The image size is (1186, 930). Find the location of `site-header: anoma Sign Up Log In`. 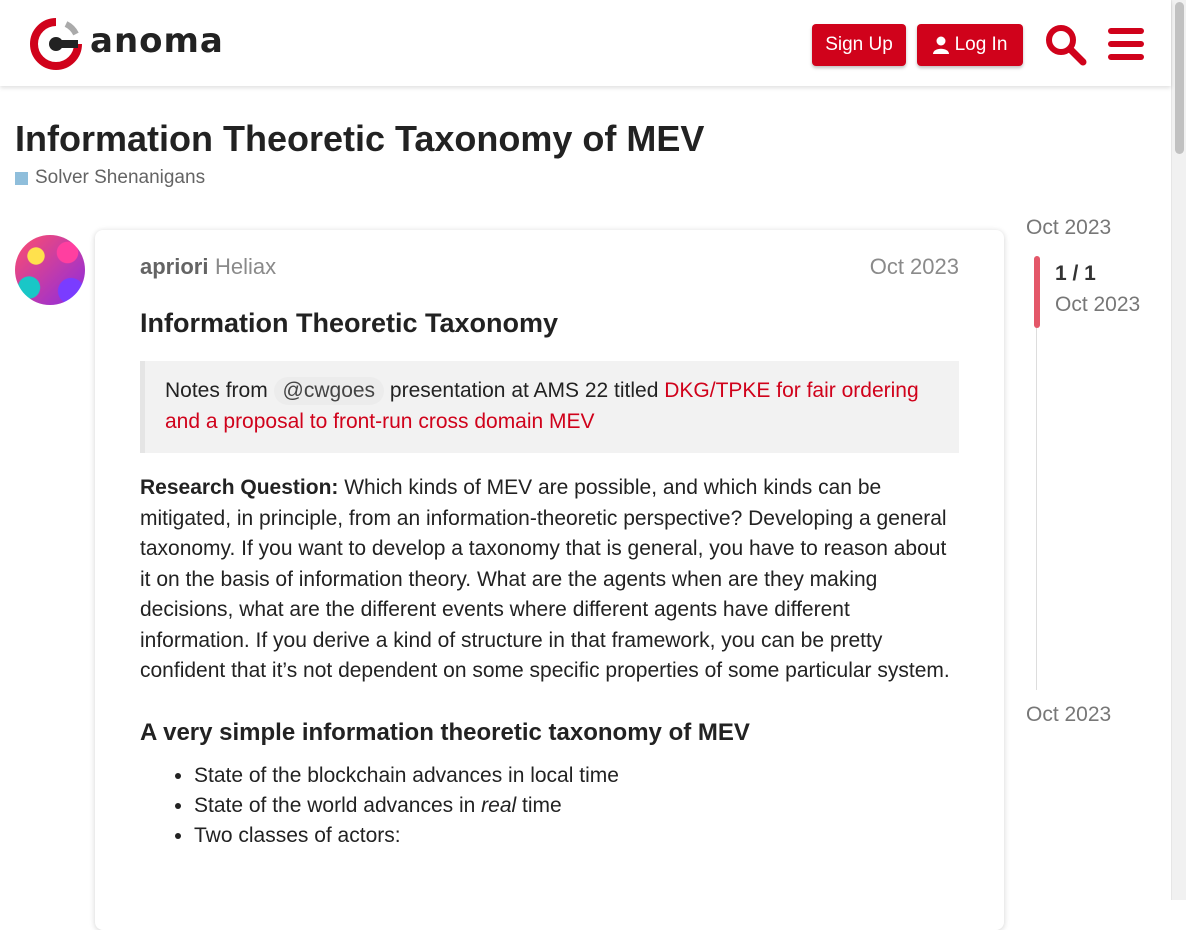

site-header: anoma Sign Up Log In is located at coordinates (585, 43).